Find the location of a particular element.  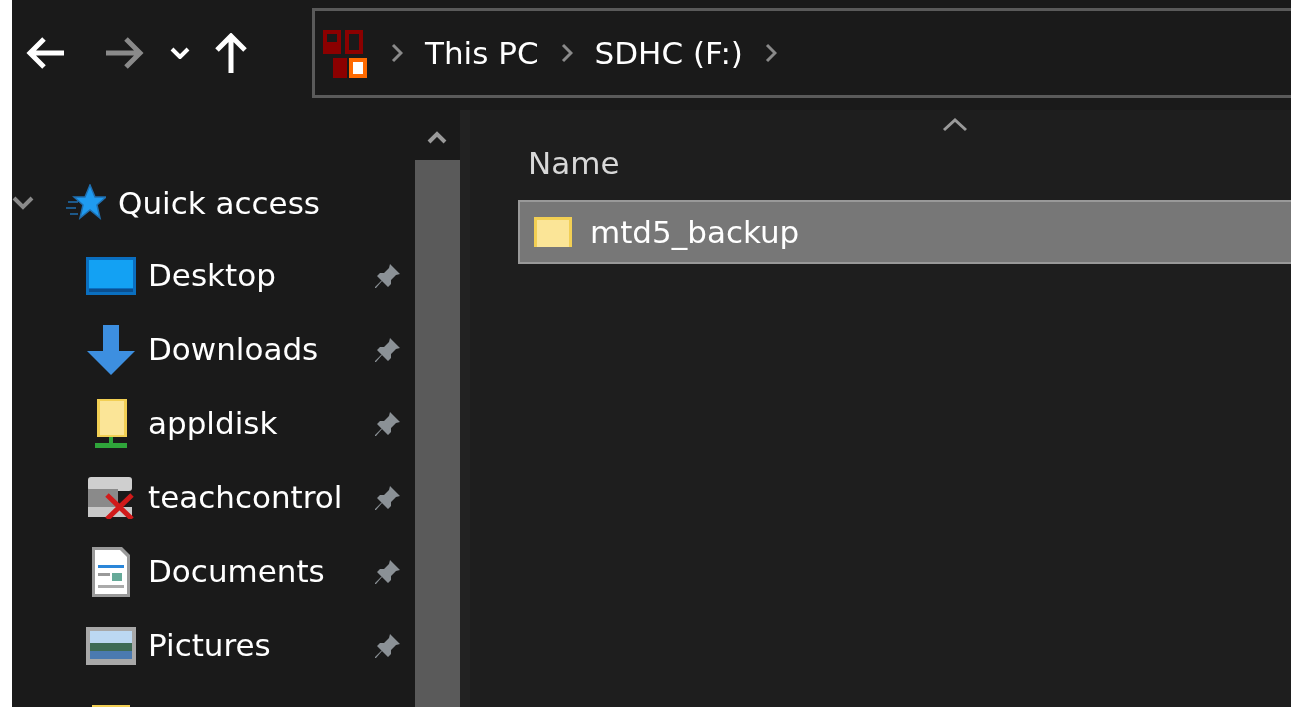

nav-item: Pictures is located at coordinates (213, 645).